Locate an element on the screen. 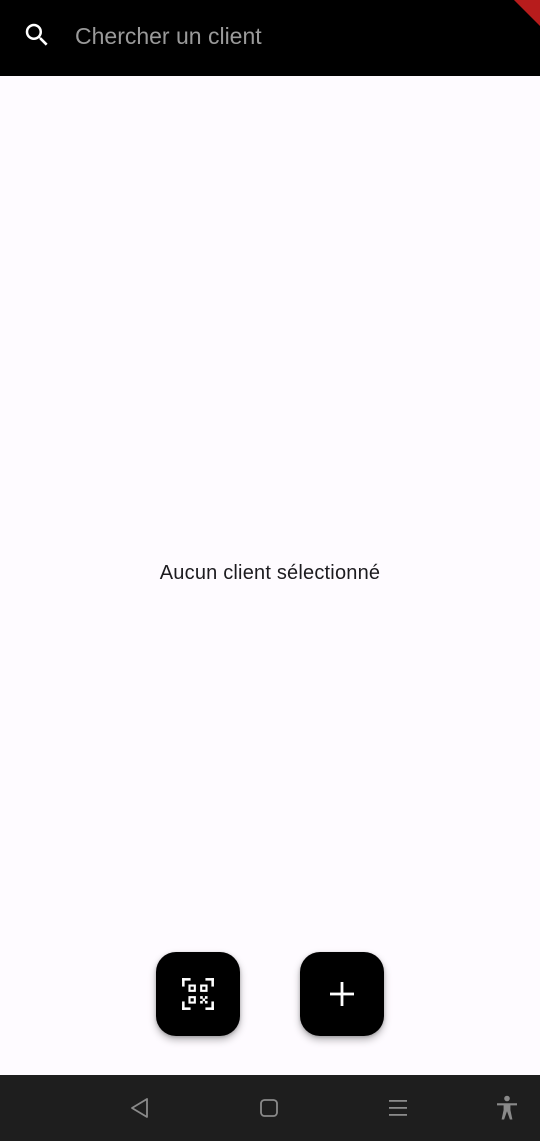 The image size is (540, 1141). plus-icon is located at coordinates (342, 994).